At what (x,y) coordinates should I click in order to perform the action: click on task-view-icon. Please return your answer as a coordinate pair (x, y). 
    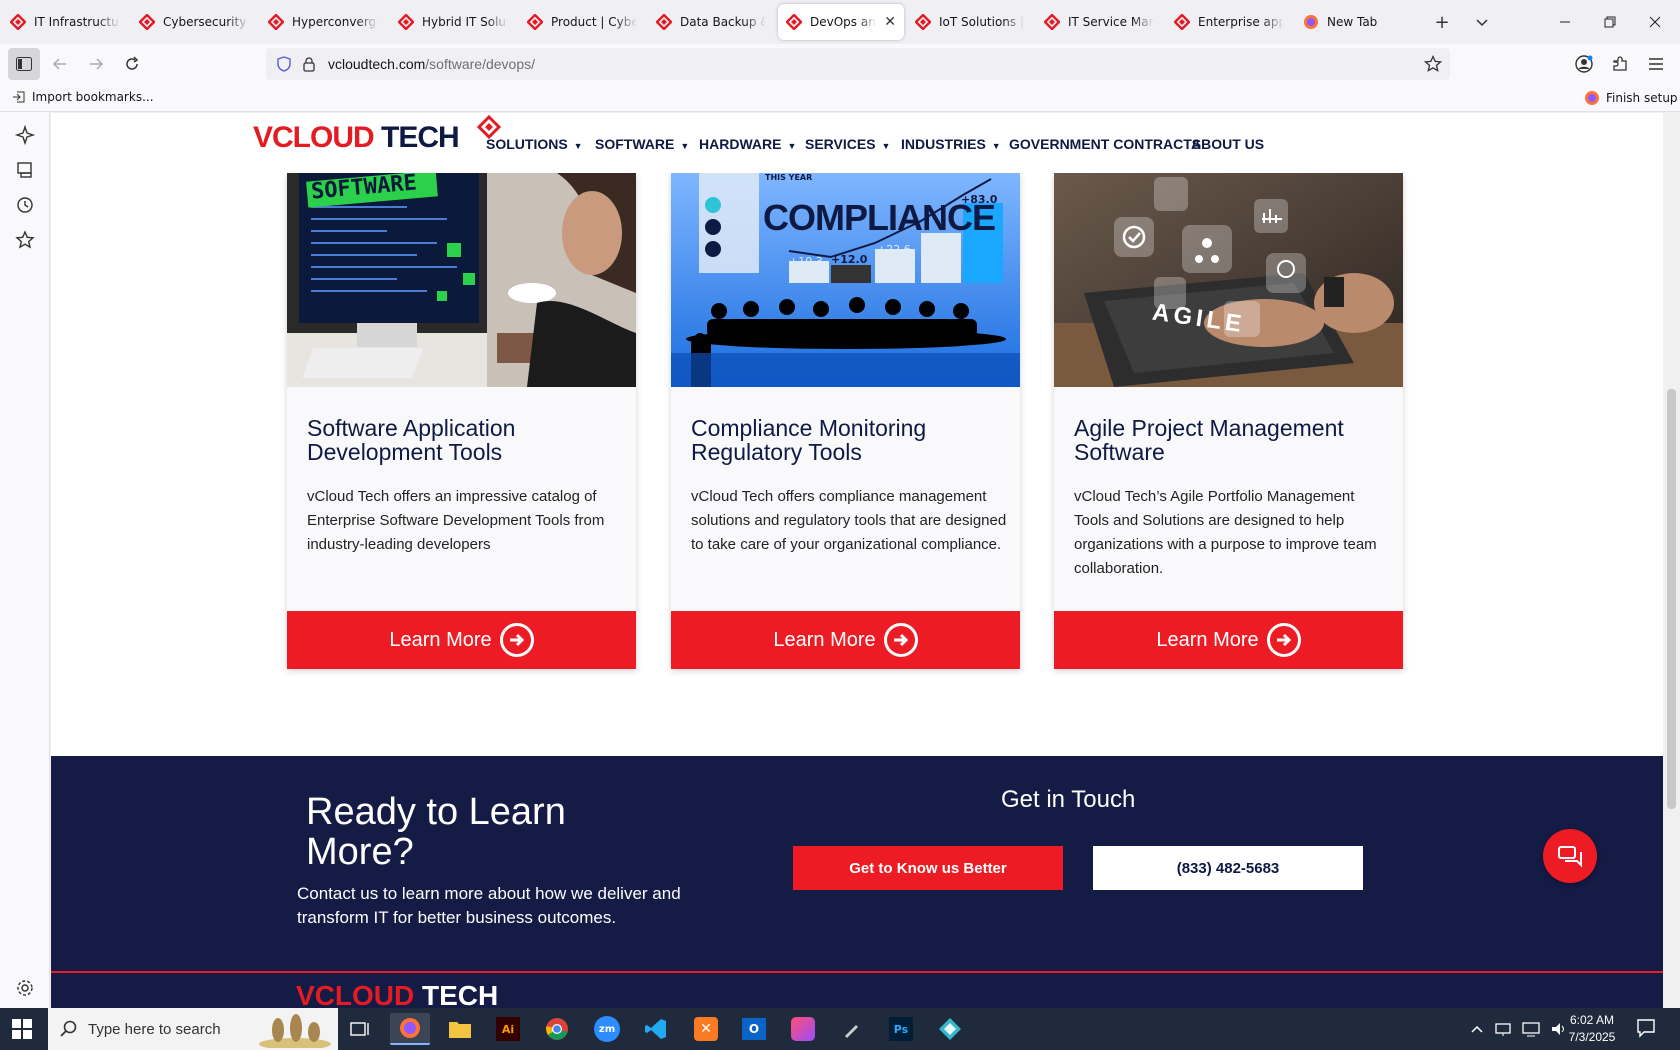
    Looking at the image, I should click on (359, 1029).